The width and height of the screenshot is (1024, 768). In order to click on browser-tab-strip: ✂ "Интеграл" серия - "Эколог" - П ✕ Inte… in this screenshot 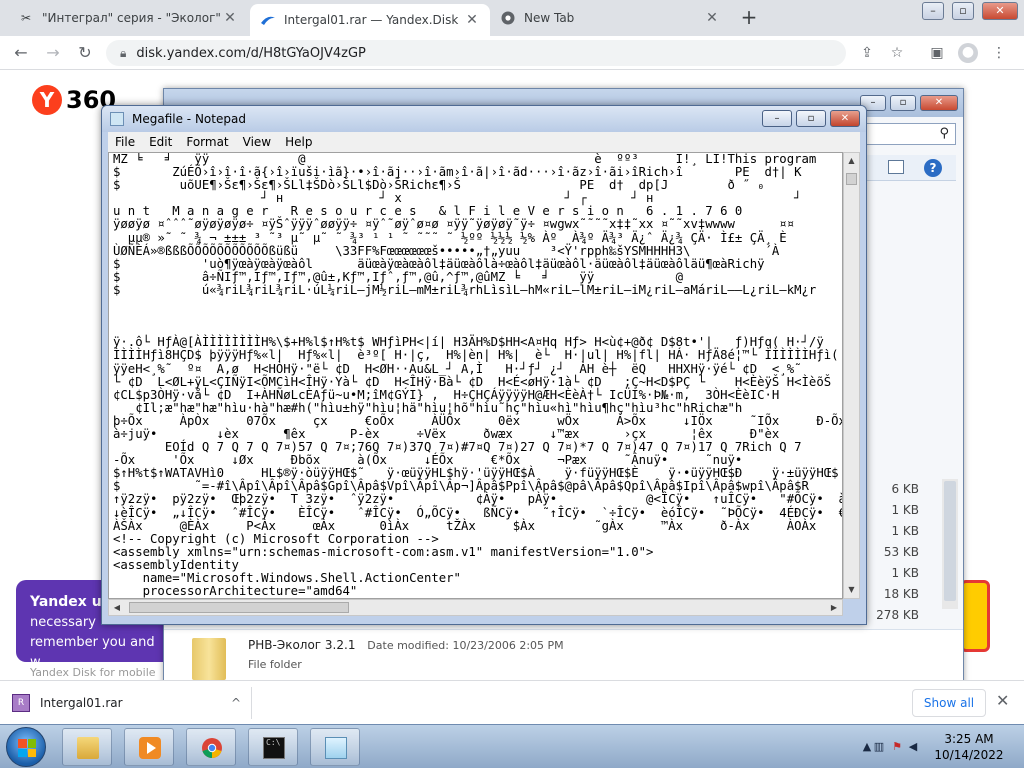, I will do `click(512, 18)`.